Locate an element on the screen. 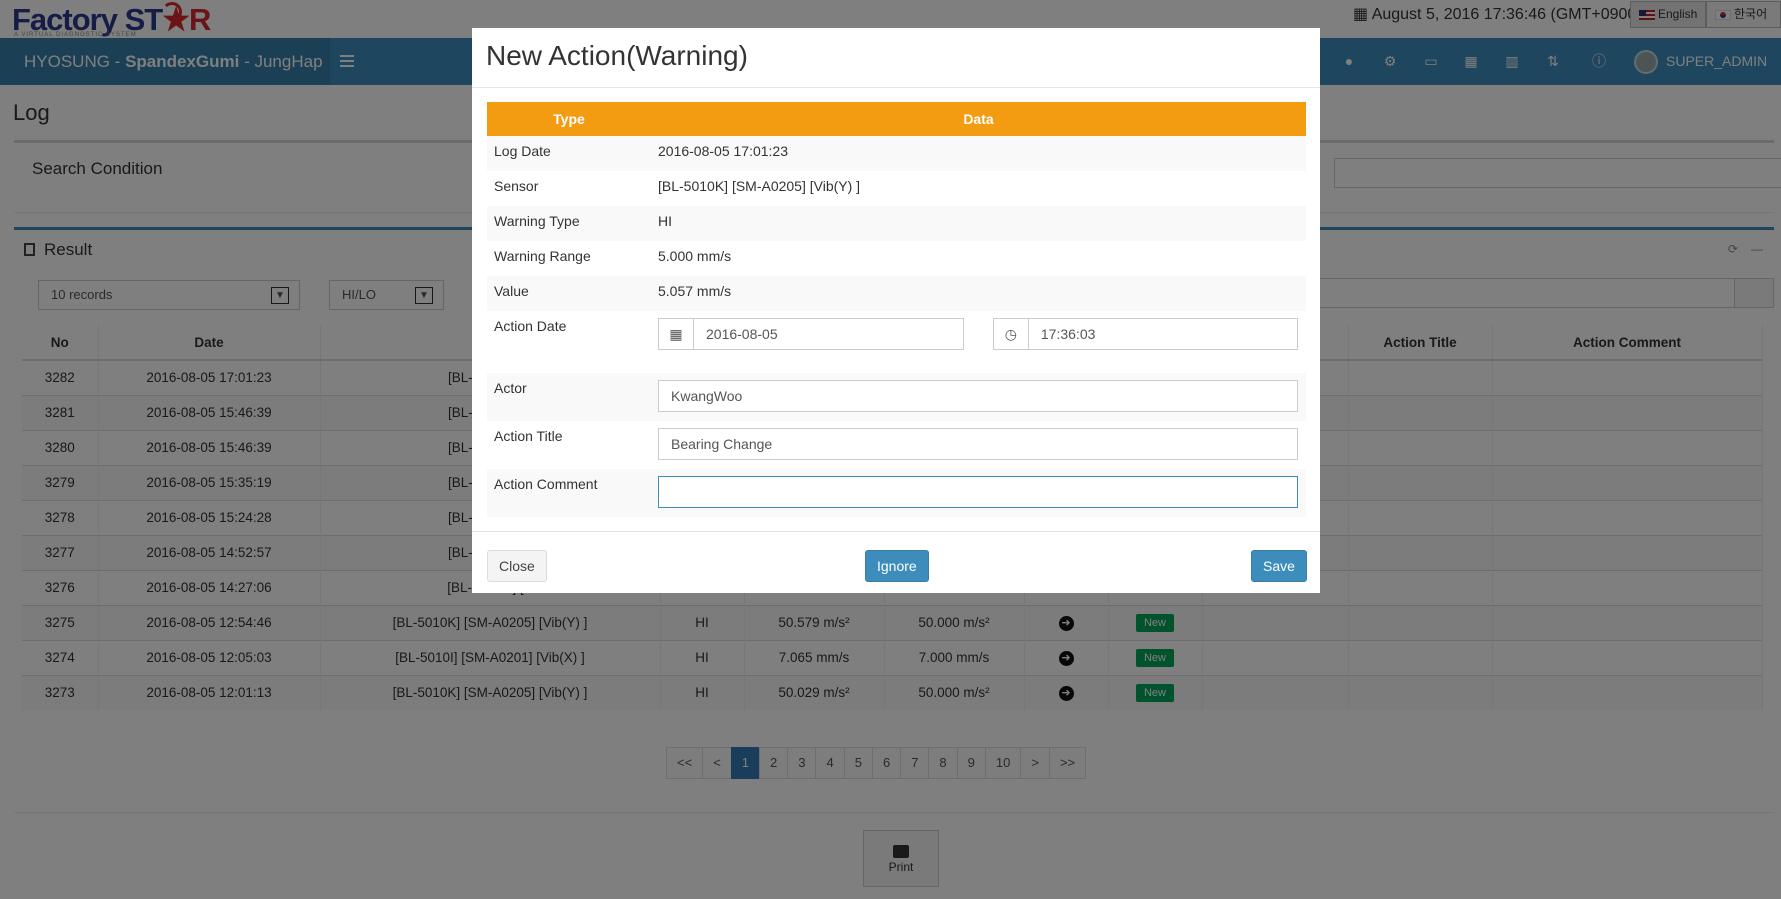  modal-header: New Action(Warning) is located at coordinates (896, 58).